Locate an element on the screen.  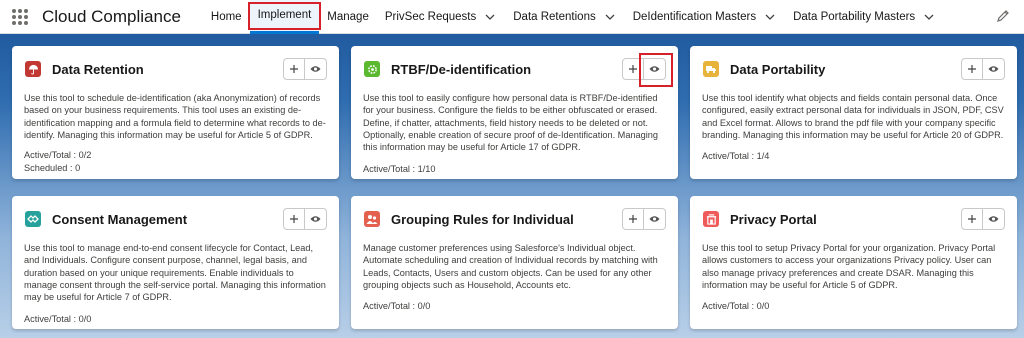
card-title: Data Retention is located at coordinates (98, 69).